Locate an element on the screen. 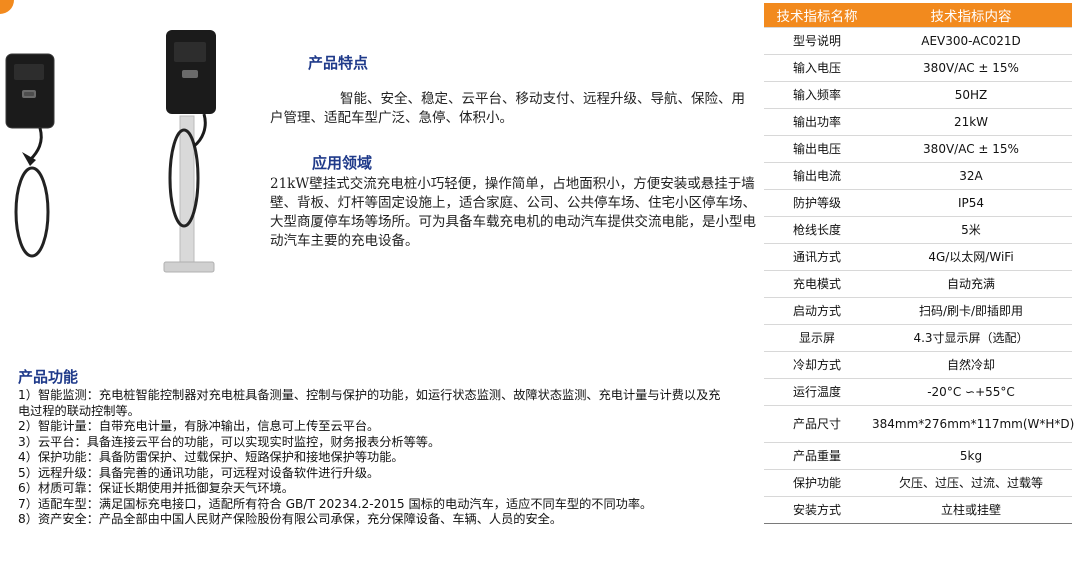 This screenshot has width=1080, height=572. spec-name: 启动方式 is located at coordinates (817, 311).